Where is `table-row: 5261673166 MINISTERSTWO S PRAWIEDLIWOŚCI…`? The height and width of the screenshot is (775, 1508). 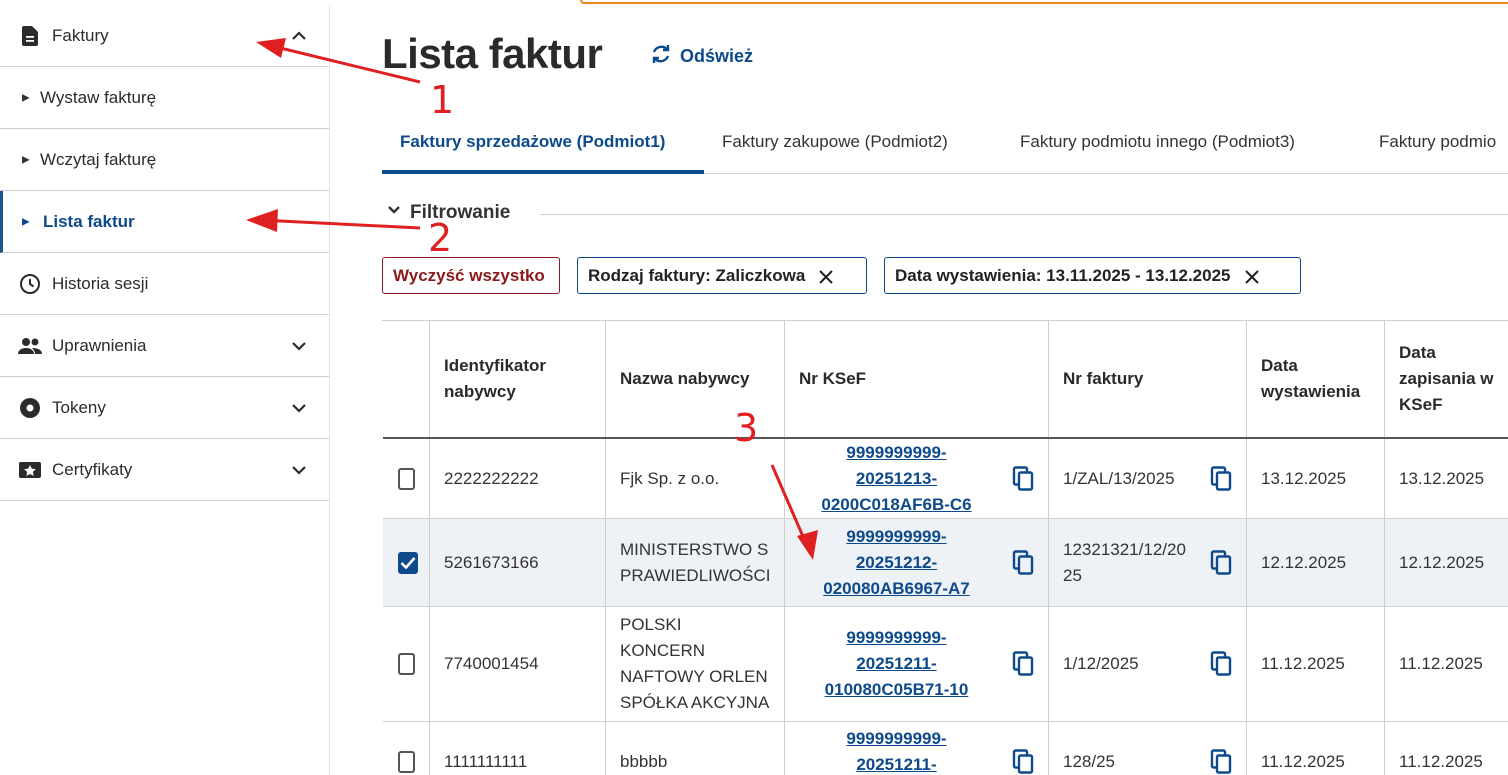
table-row: 5261673166 MINISTERSTWO S PRAWIEDLIWOŚCI… is located at coordinates (945, 563).